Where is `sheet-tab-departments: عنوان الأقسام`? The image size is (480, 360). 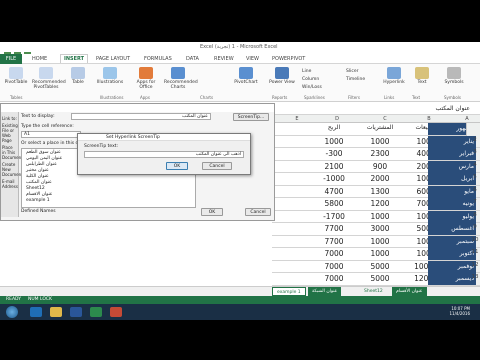
sheet-tab-departments: عنوان الأقسام is located at coordinates (409, 291).